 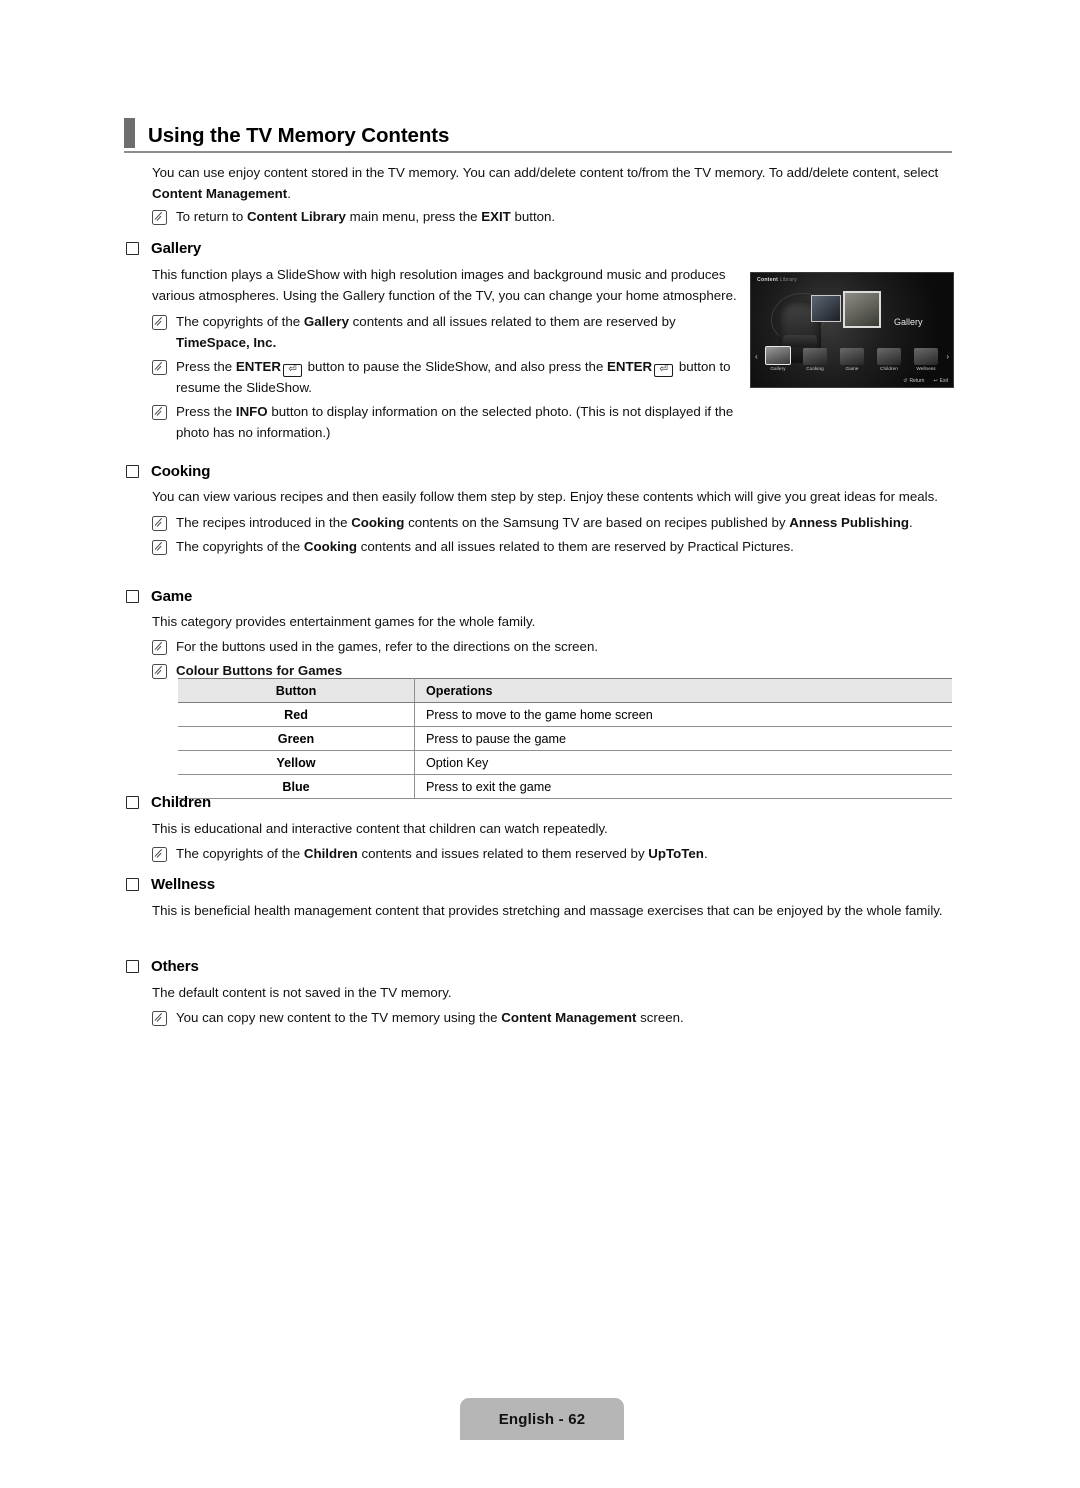 I want to click on section-header-gallery: Gallery, so click(x=163, y=248).